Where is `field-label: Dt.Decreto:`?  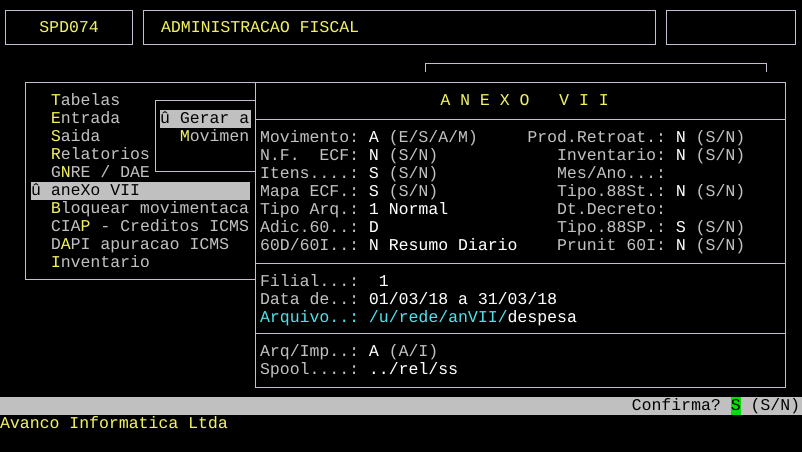
field-label: Dt.Decreto: is located at coordinates (611, 210).